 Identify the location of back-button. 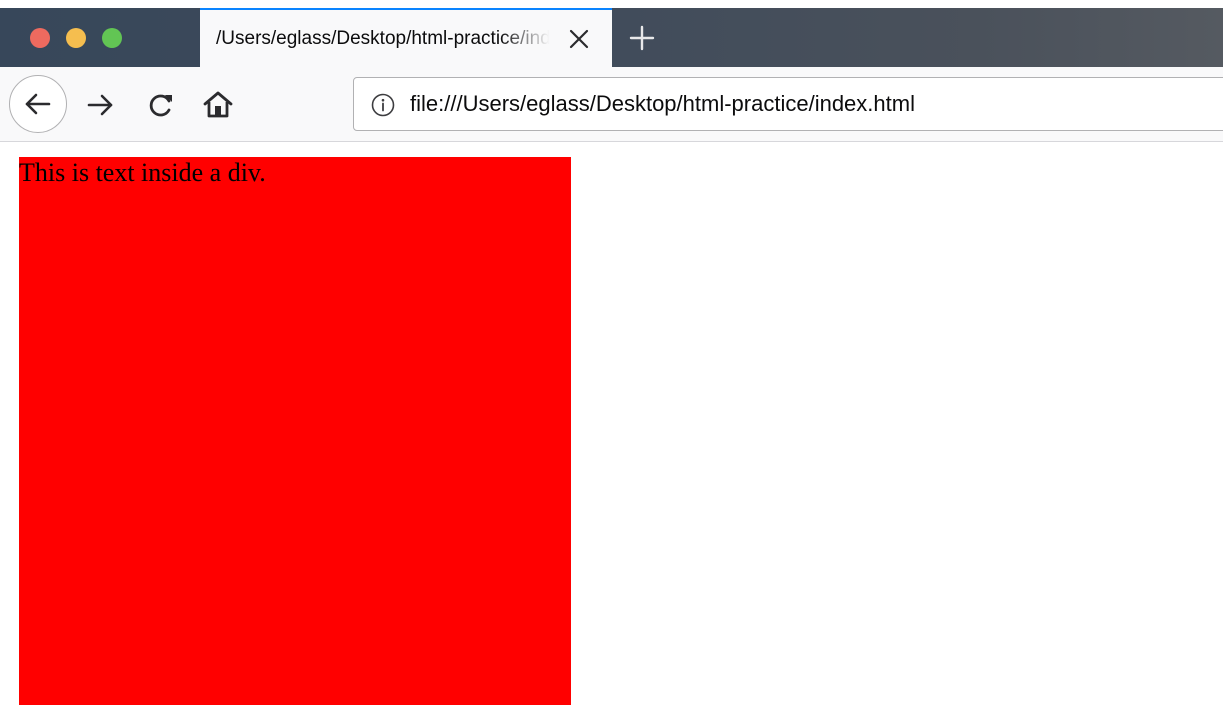
(38, 104).